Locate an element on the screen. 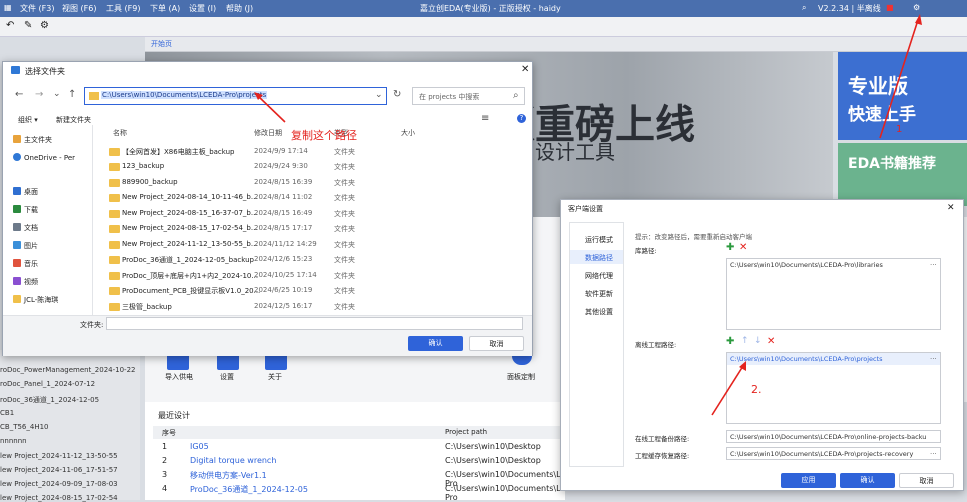 This screenshot has height=502, width=967. nav-proxy: 网络代理 is located at coordinates (599, 276).